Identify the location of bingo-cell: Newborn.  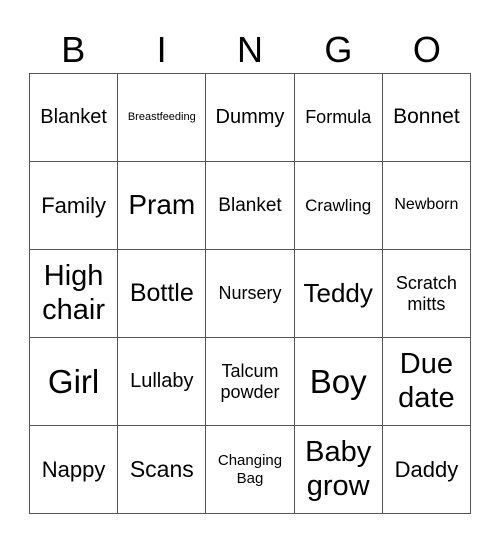
(426, 206).